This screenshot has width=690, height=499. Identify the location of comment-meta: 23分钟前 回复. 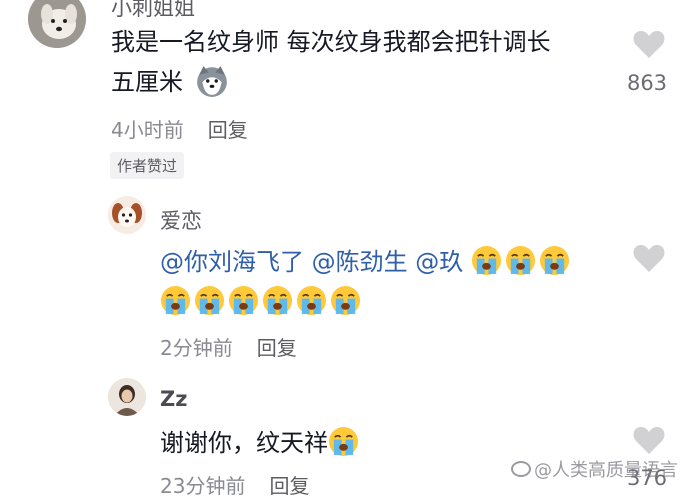
(234, 484).